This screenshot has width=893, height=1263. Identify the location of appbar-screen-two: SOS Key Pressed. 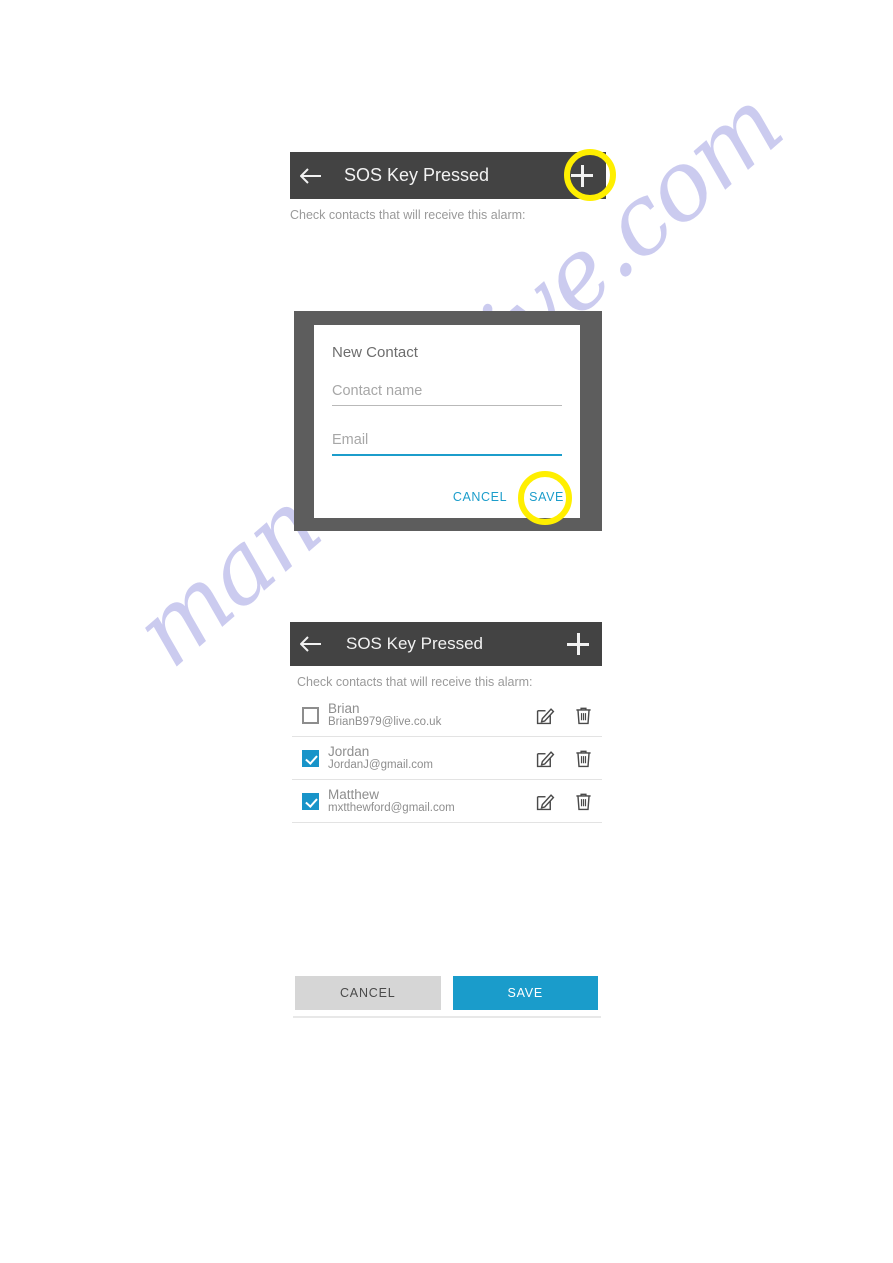
(446, 644).